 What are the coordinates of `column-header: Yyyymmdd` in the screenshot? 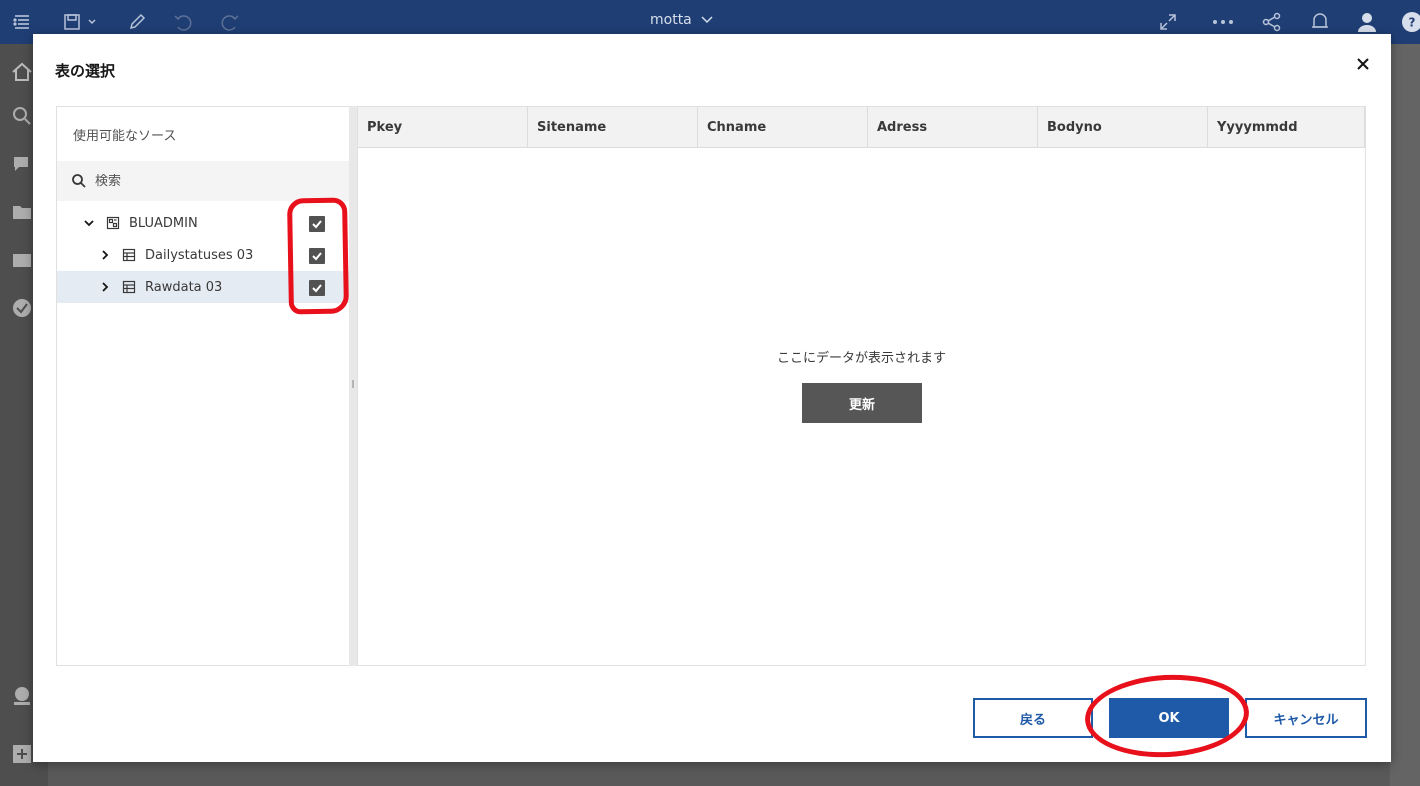 It's located at (1286, 127).